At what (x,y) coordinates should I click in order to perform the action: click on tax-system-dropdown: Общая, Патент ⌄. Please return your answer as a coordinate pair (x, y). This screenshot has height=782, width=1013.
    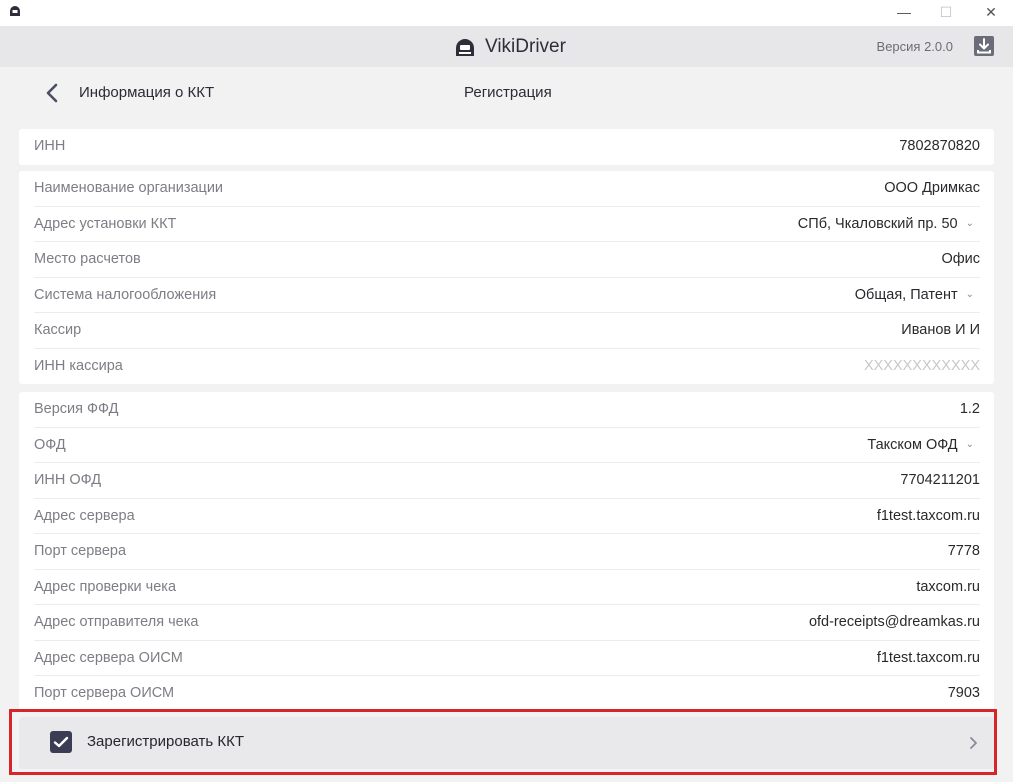
    Looking at the image, I should click on (917, 295).